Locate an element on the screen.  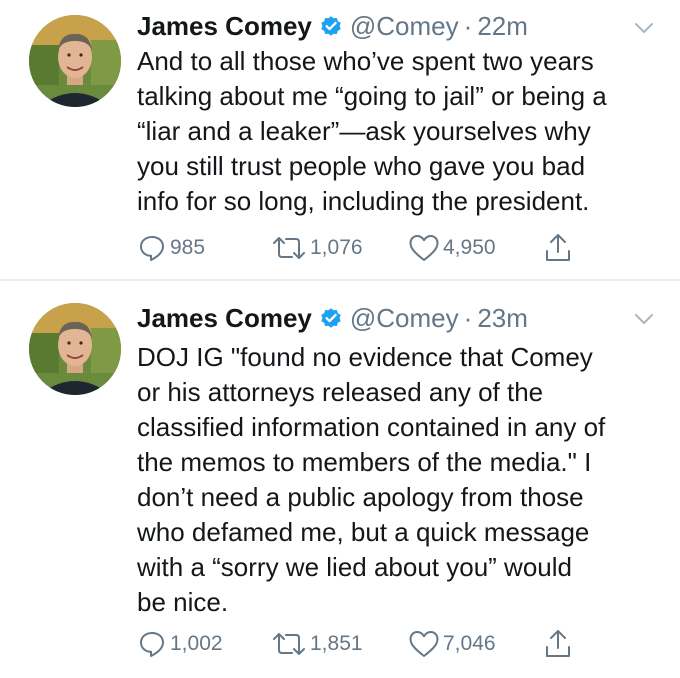
heart-icon is located at coordinates (424, 644).